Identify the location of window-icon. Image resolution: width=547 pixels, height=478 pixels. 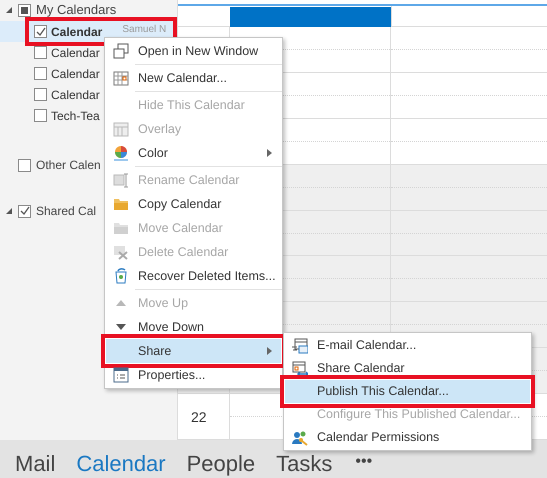
(121, 51).